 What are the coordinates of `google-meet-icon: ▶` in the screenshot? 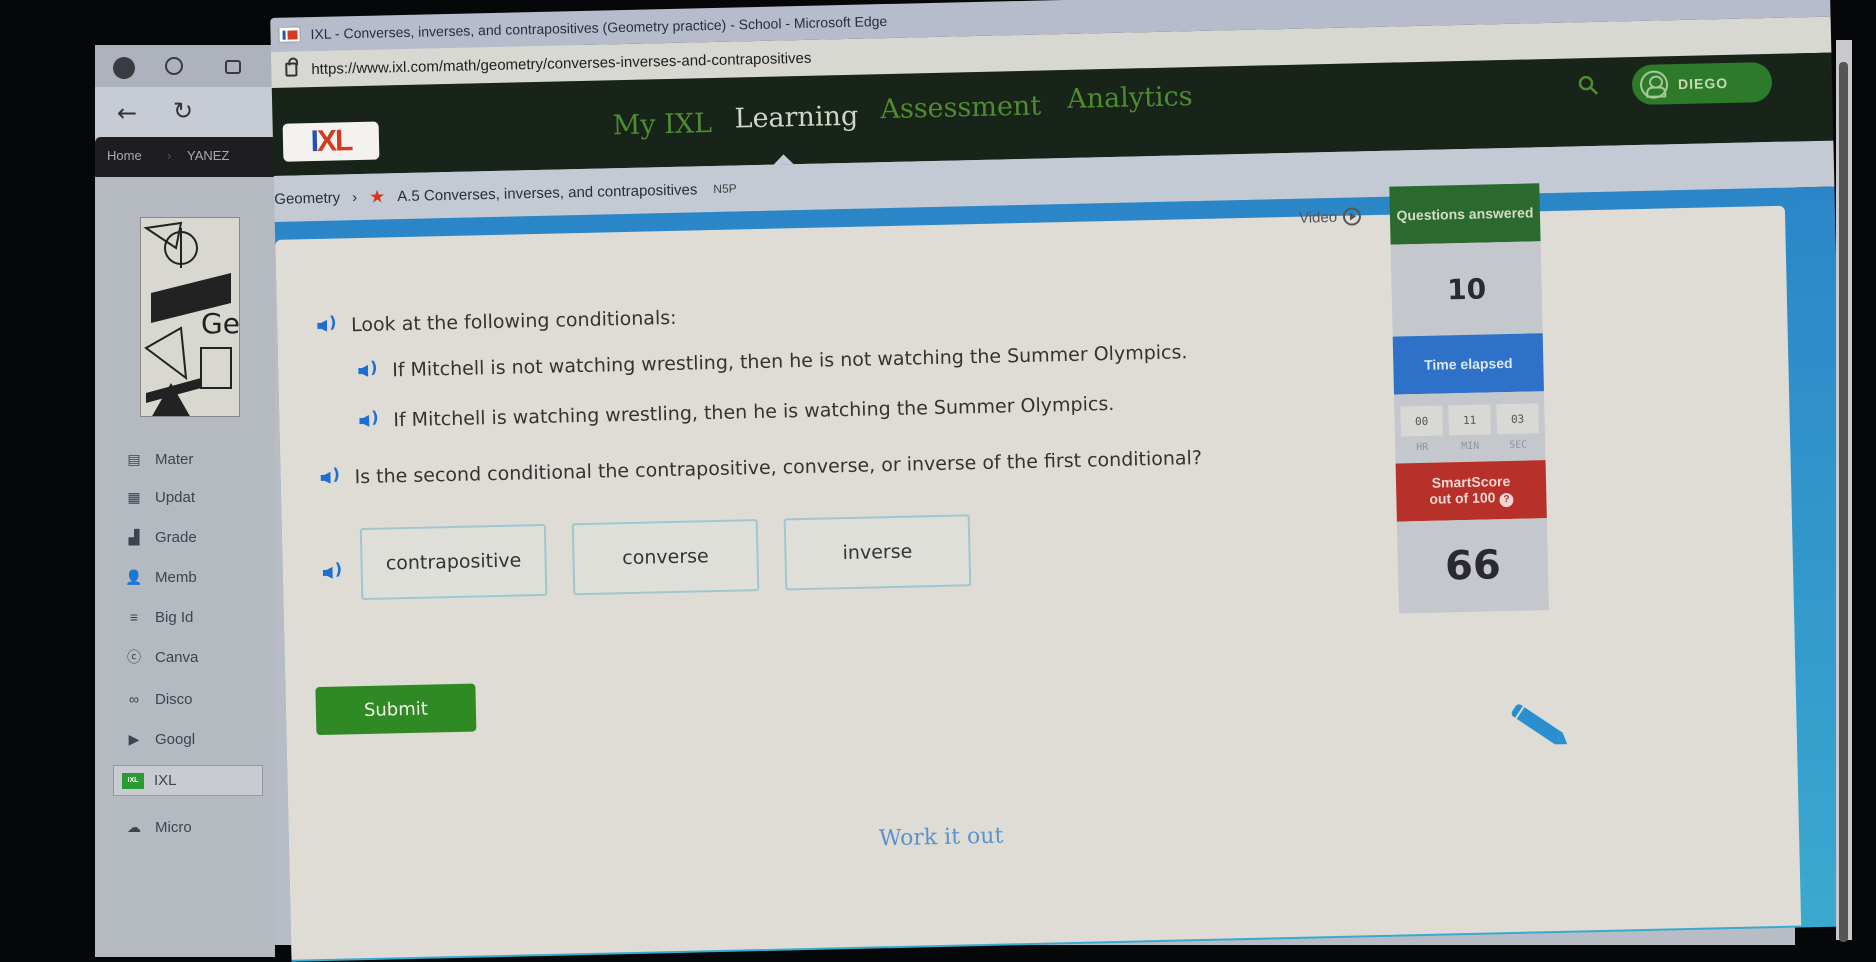 It's located at (134, 738).